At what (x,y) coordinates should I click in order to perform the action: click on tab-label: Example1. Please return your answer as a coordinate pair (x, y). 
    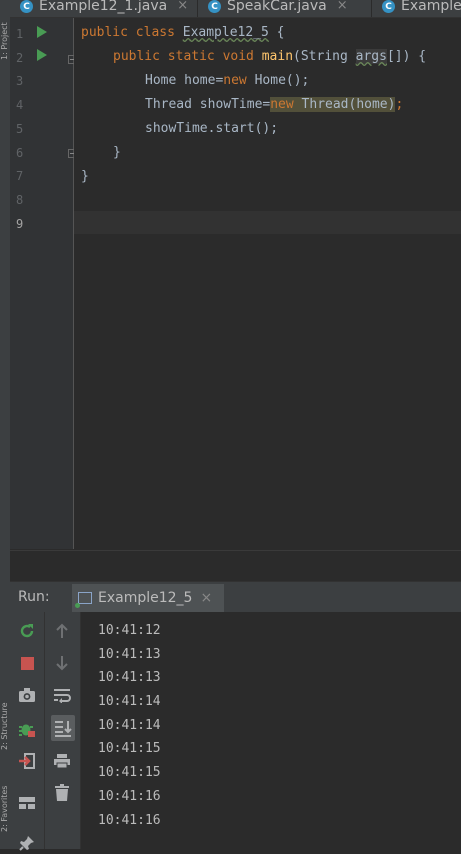
    Looking at the image, I should click on (431, 7).